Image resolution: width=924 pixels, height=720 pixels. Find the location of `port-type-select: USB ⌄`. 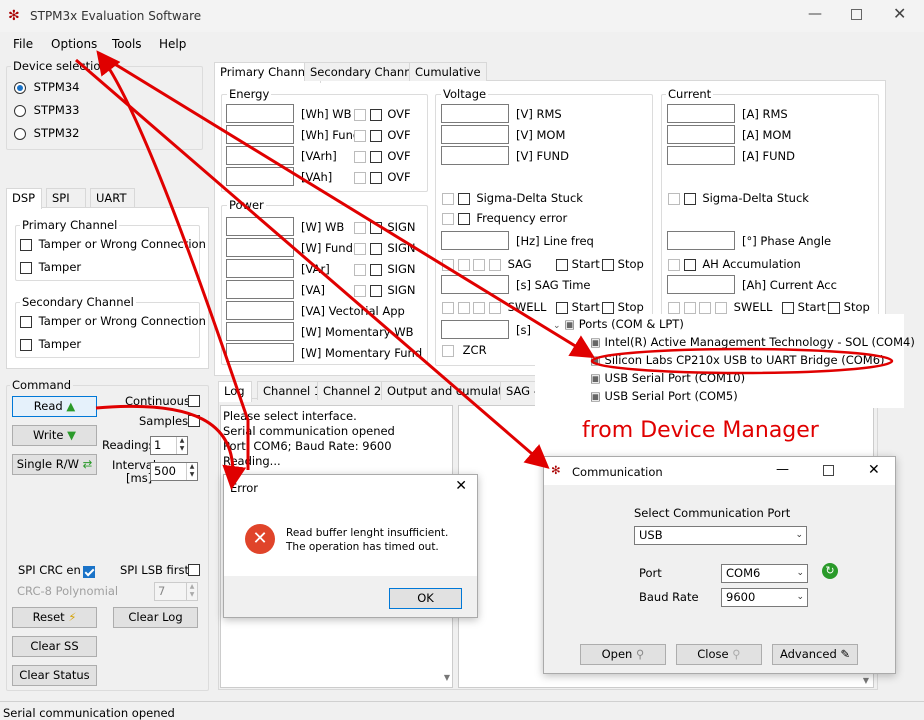

port-type-select: USB ⌄ is located at coordinates (720, 535).